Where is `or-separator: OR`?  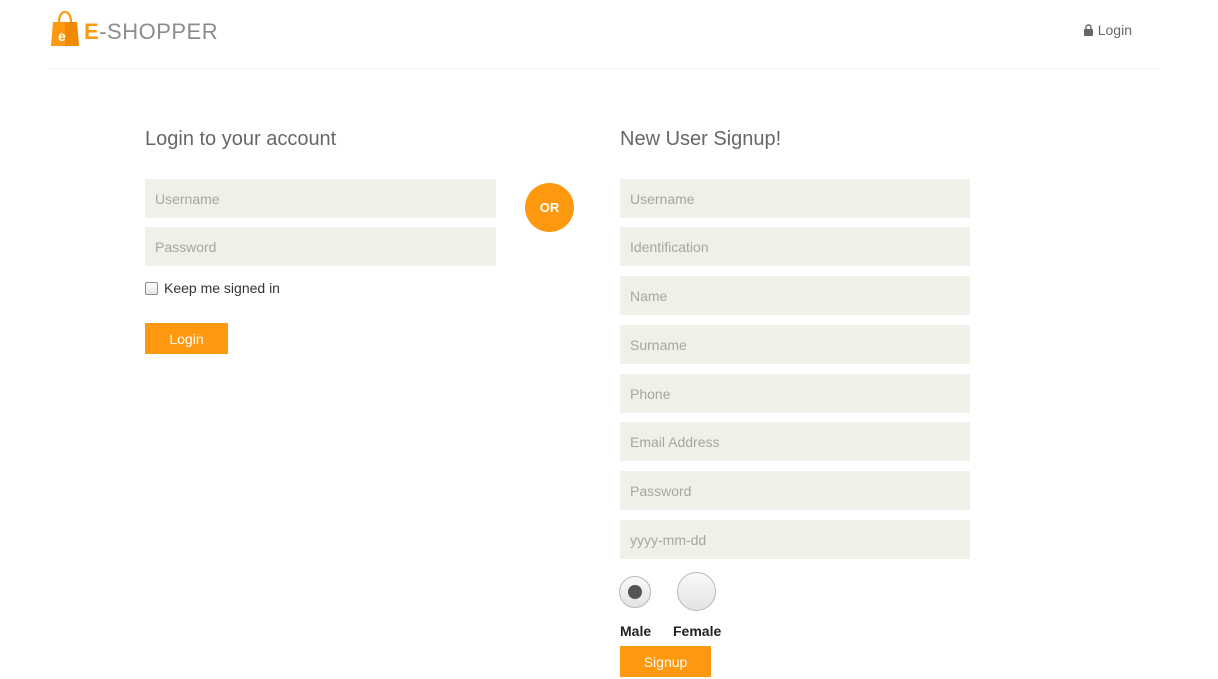 or-separator: OR is located at coordinates (549, 207).